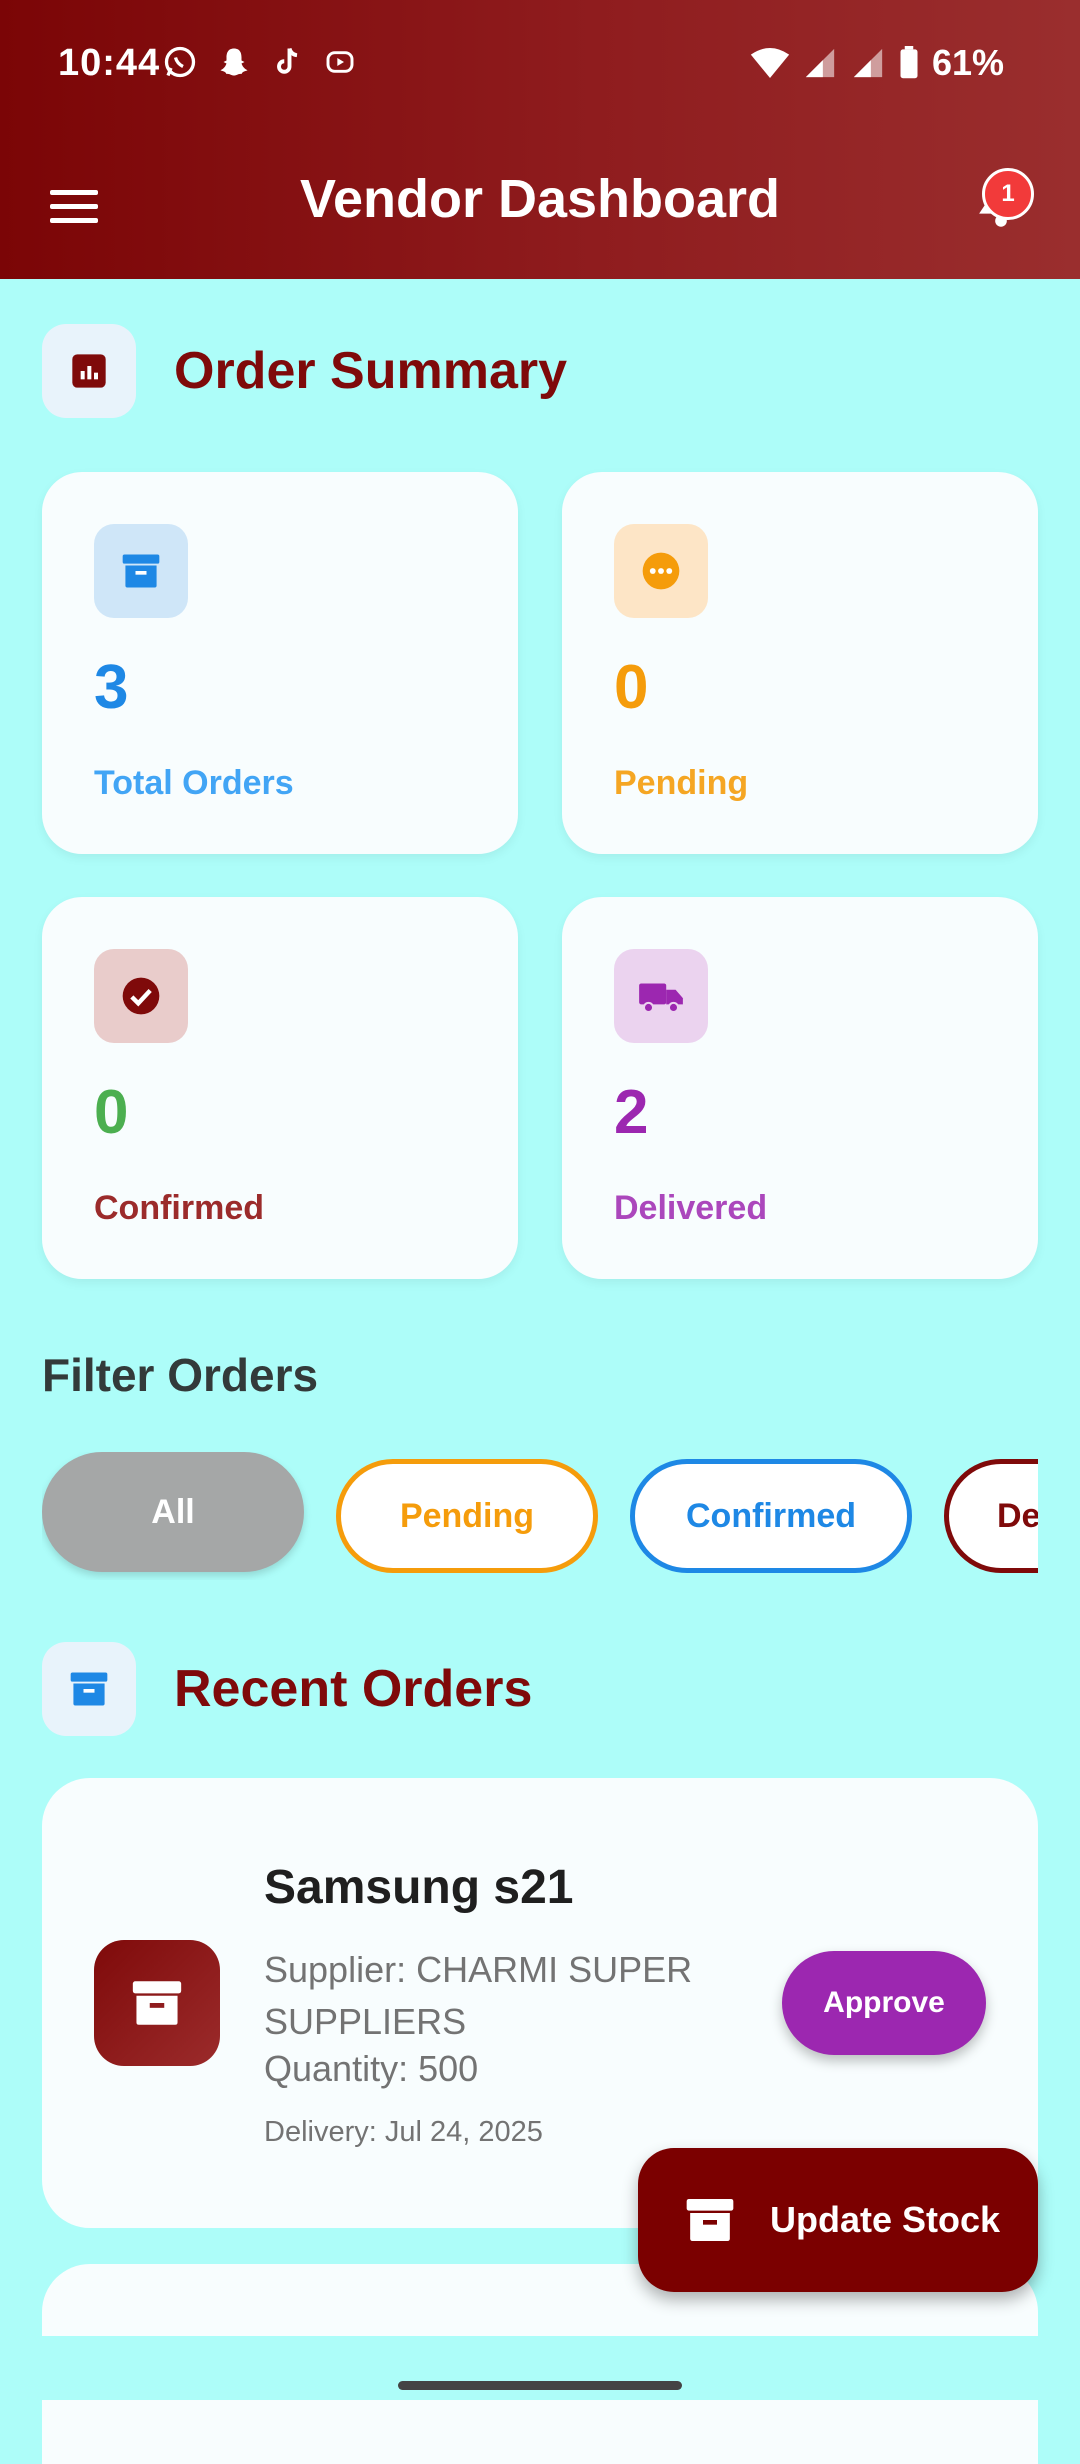 This screenshot has width=1080, height=2464. Describe the element at coordinates (1008, 194) in the screenshot. I see `notification-badge: 1` at that location.